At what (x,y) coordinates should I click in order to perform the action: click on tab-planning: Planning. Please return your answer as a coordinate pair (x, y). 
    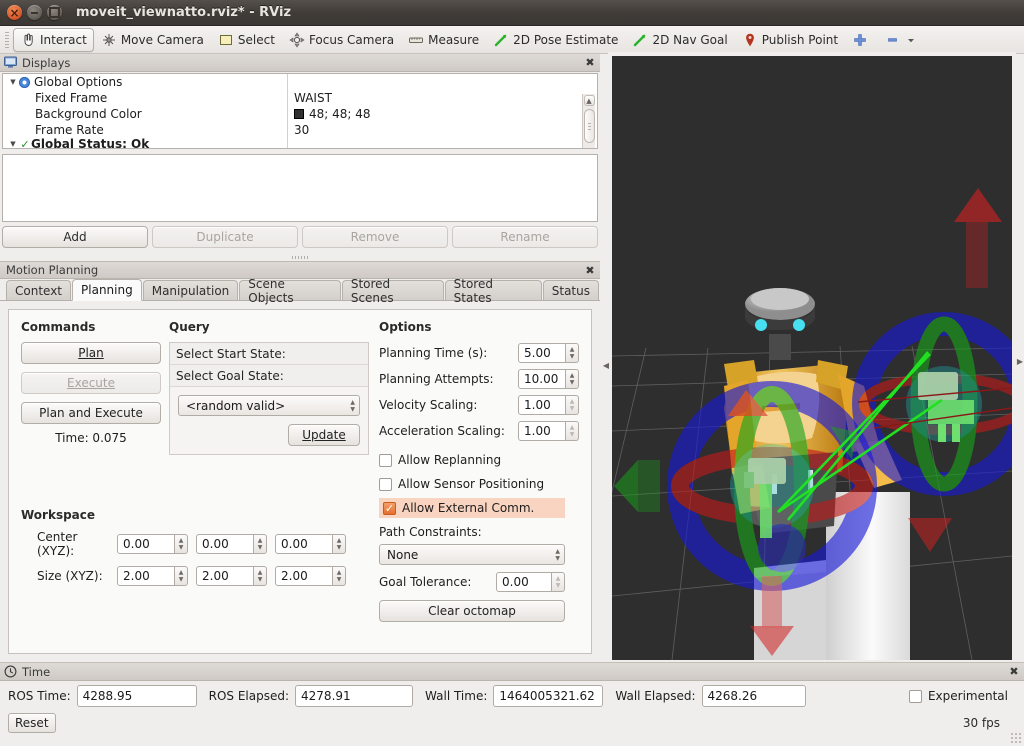
    Looking at the image, I should click on (107, 290).